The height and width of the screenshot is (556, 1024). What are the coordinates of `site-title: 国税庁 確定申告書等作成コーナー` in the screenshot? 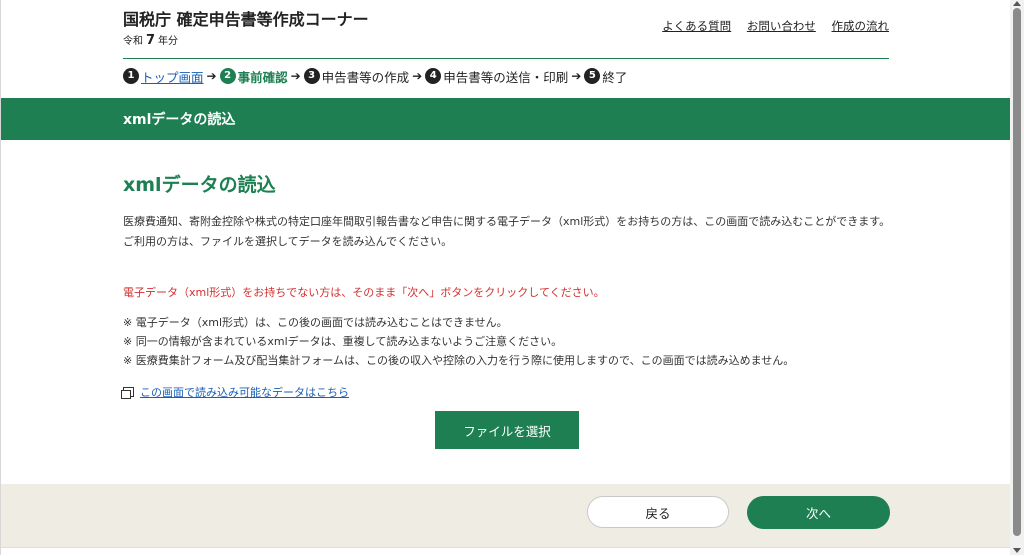 It's located at (246, 19).